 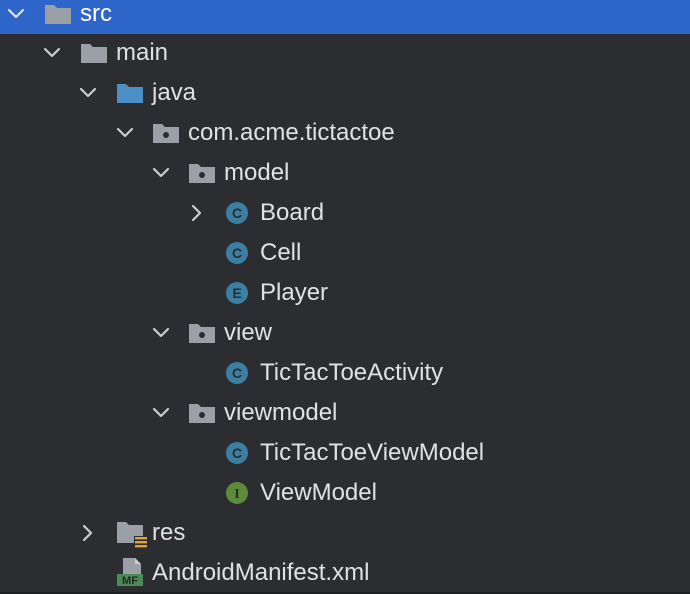 I want to click on source-folder-icon, so click(x=130, y=93).